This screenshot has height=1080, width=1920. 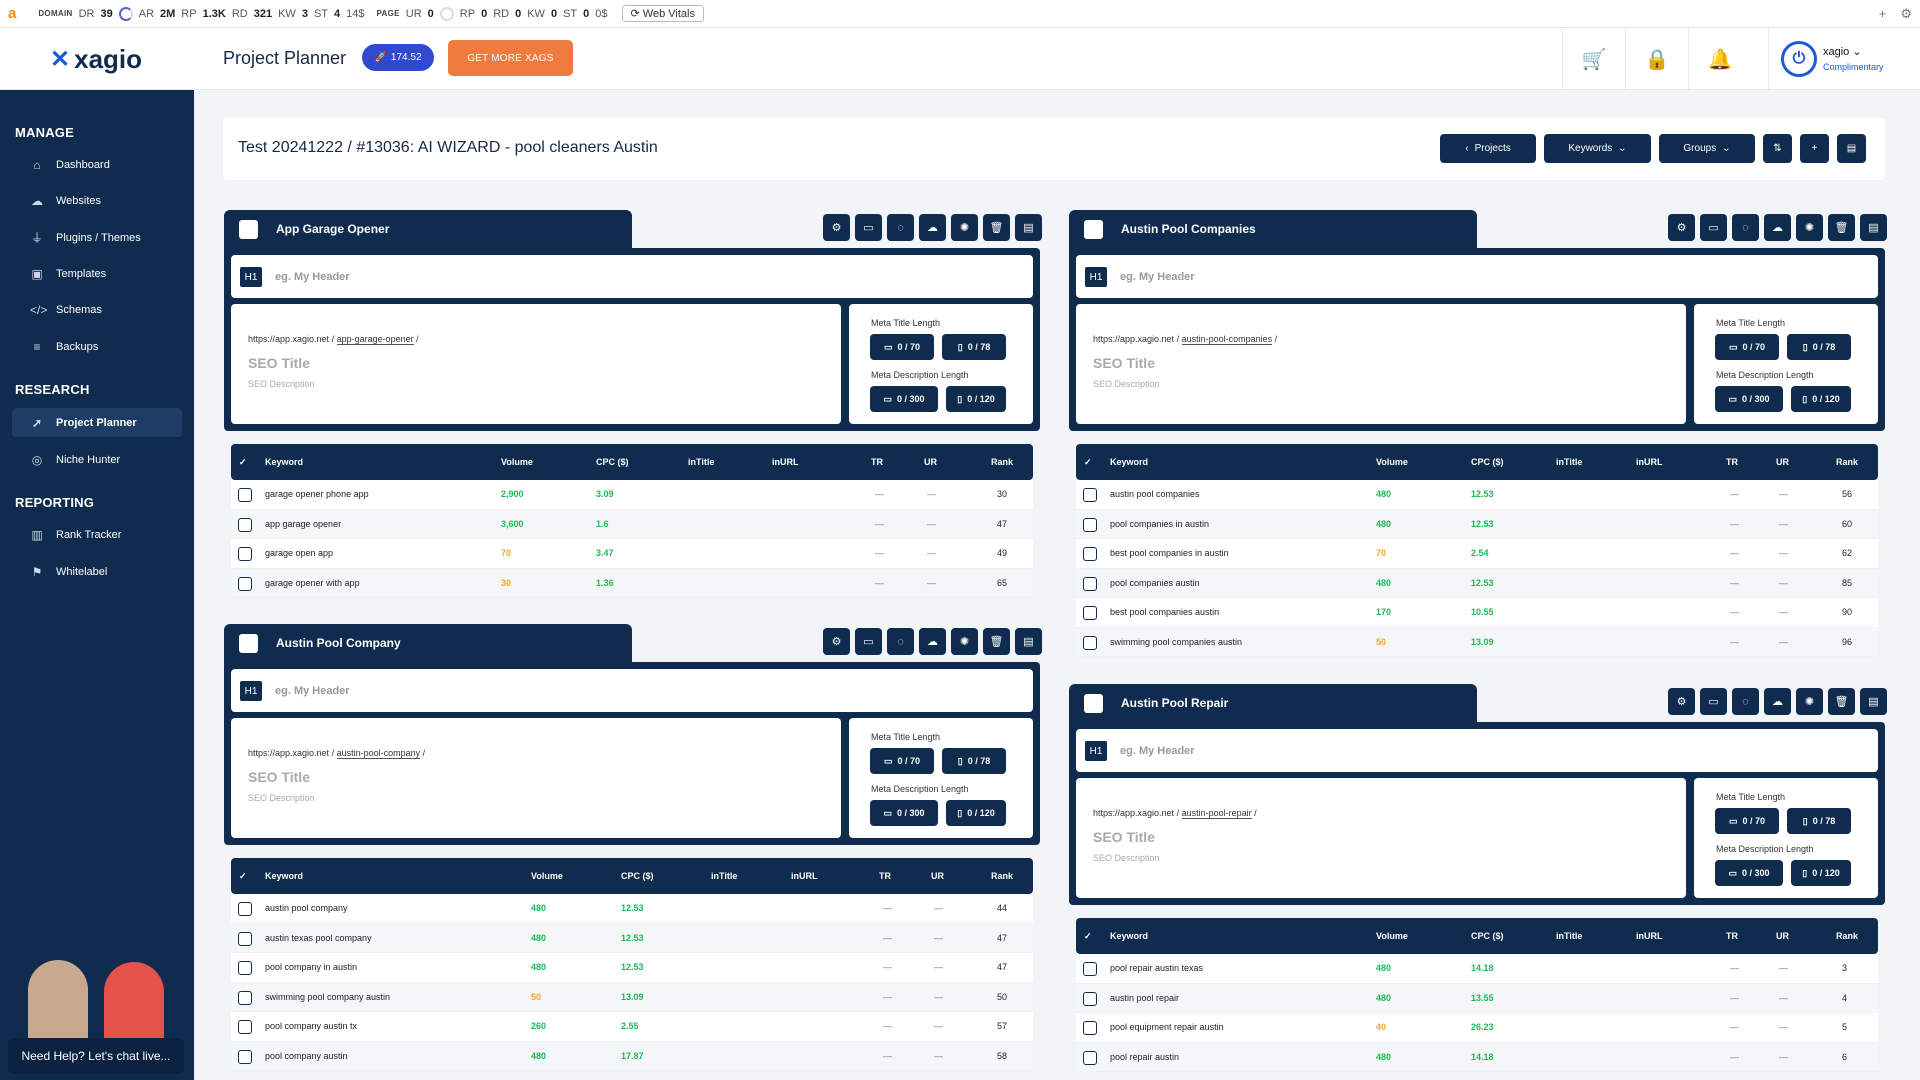 I want to click on keyword-cell: austin pool repair, so click(x=1144, y=998).